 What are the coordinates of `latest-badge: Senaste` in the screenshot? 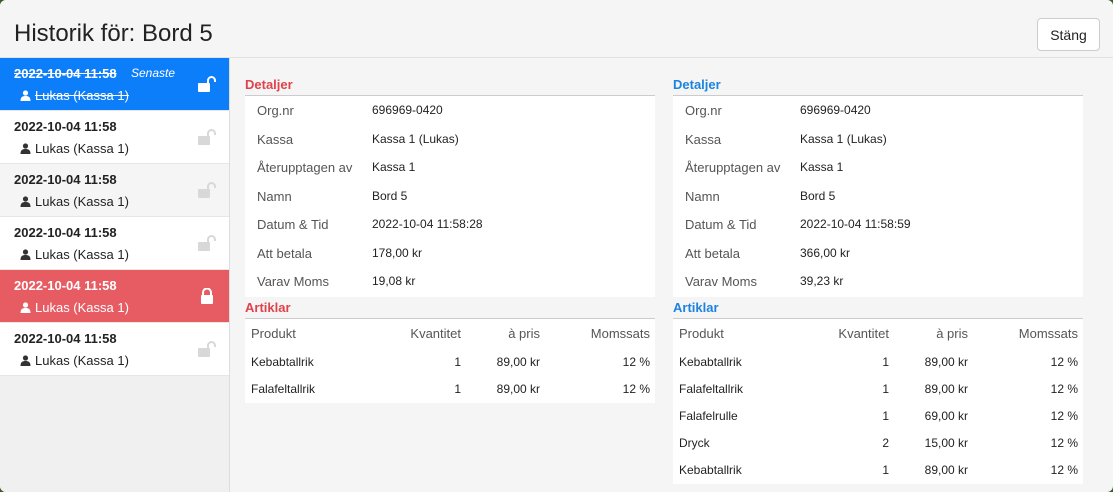 It's located at (153, 73).